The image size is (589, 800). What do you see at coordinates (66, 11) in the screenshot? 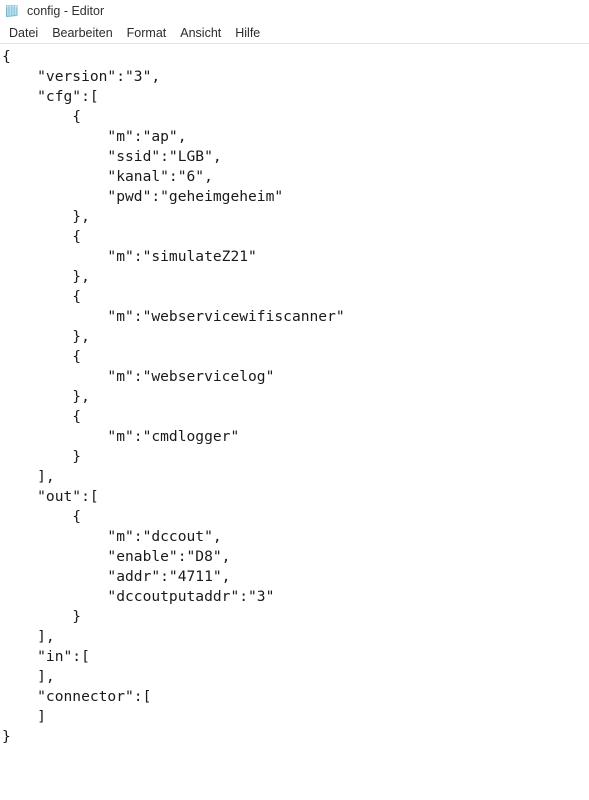
I see `window-title: config - Editor` at bounding box center [66, 11].